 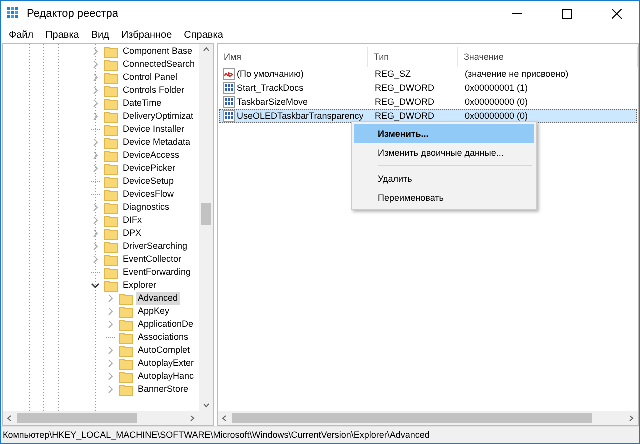 I want to click on menu-item: Справка, so click(x=204, y=35).